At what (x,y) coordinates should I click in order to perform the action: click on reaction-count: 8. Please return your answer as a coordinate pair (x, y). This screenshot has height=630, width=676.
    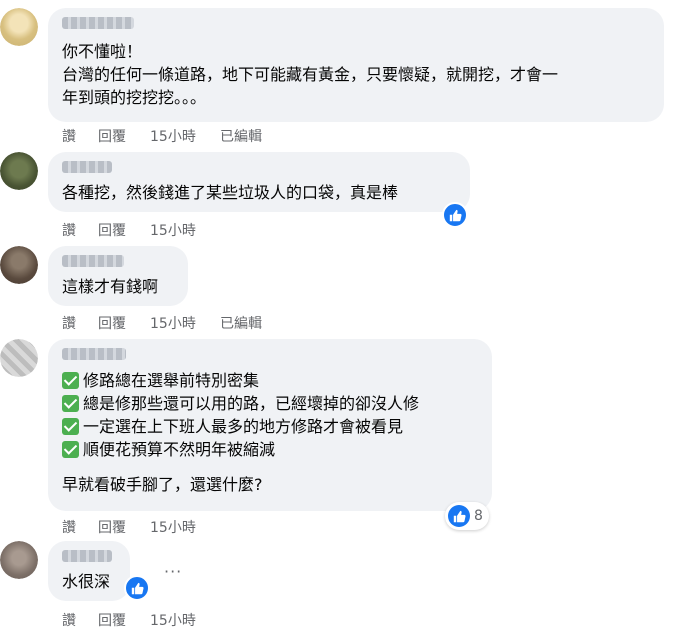
    Looking at the image, I should click on (478, 516).